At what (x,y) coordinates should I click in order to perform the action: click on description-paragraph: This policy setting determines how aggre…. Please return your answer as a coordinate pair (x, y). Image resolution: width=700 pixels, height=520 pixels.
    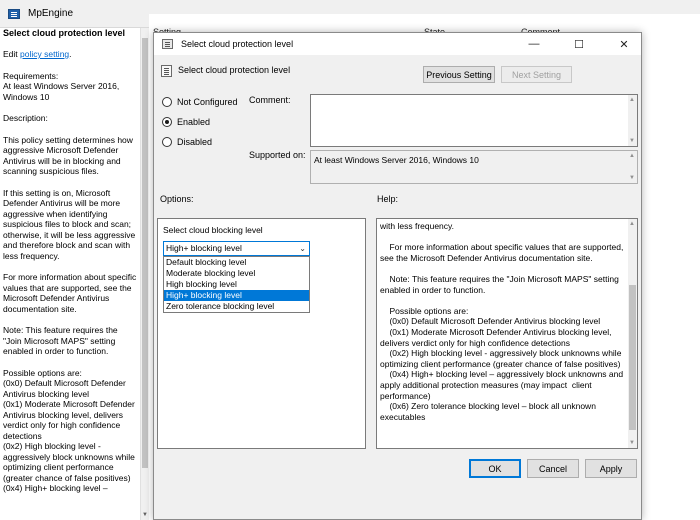
    Looking at the image, I should click on (68, 155).